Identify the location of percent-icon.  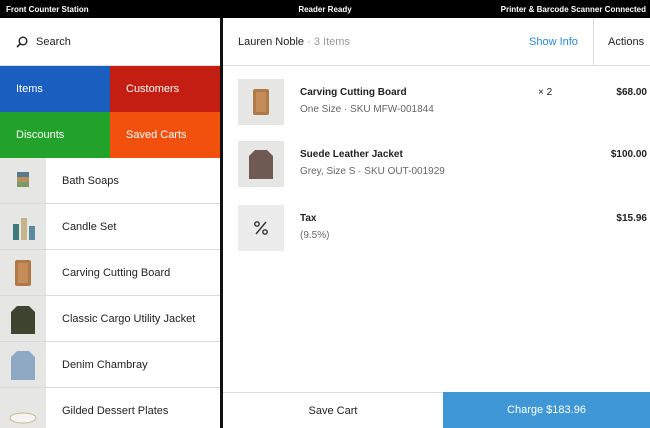
(261, 228).